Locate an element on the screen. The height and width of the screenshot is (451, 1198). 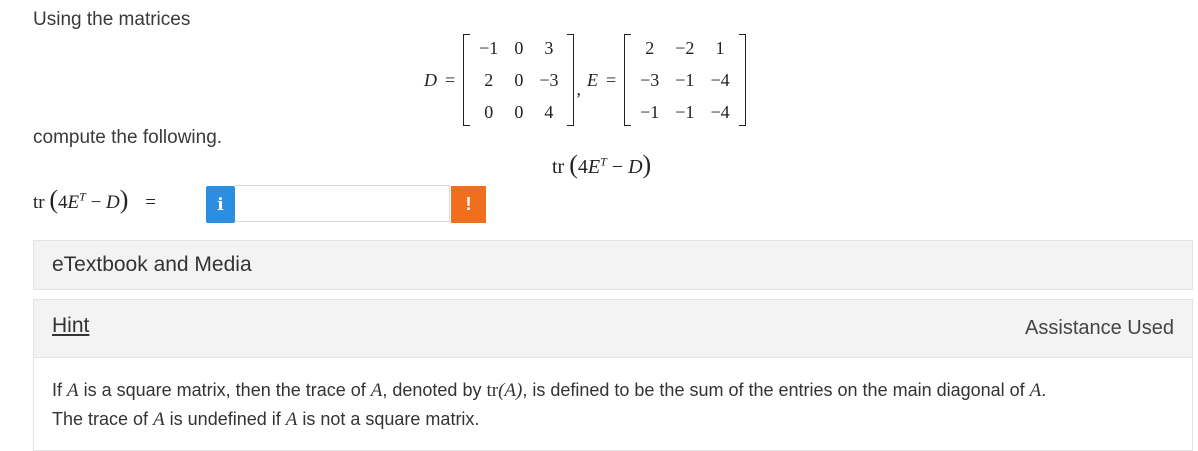
matrix-cell: 4 is located at coordinates (549, 111).